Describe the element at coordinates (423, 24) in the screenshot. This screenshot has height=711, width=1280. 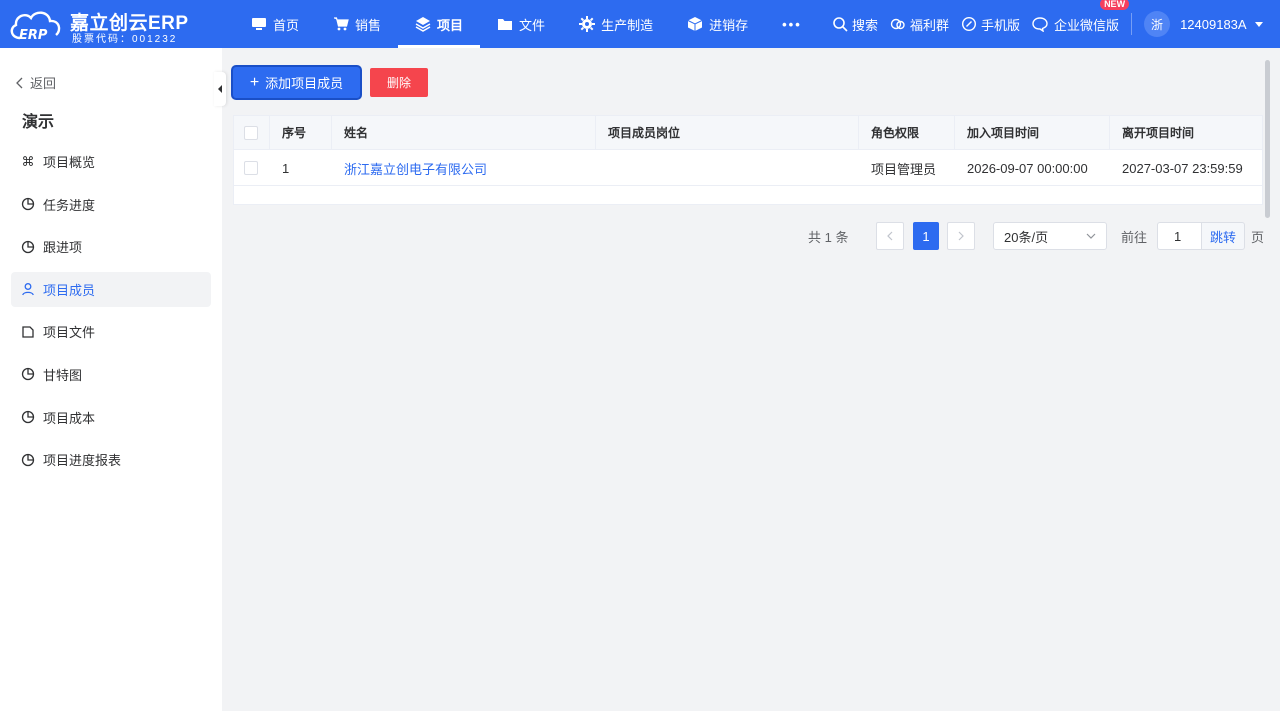
I see `layers-icon` at that location.